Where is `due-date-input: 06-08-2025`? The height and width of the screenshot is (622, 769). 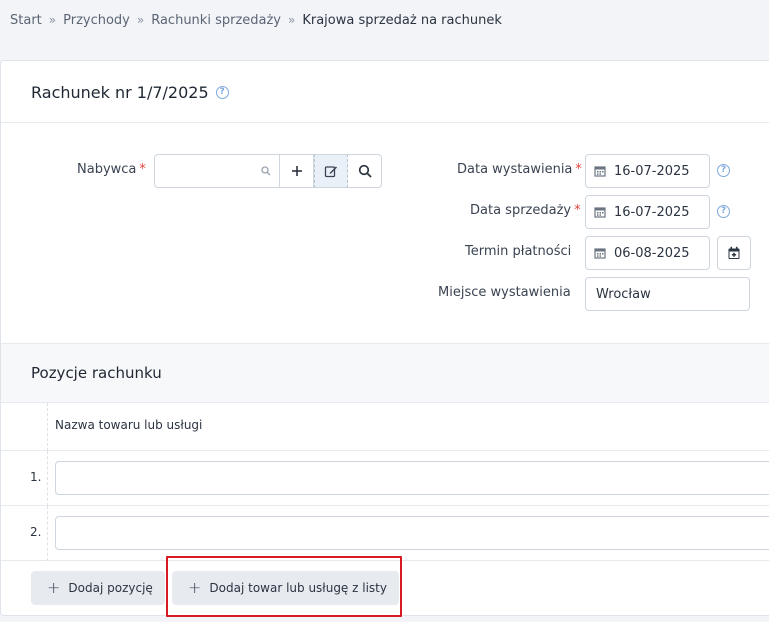 due-date-input: 06-08-2025 is located at coordinates (647, 253).